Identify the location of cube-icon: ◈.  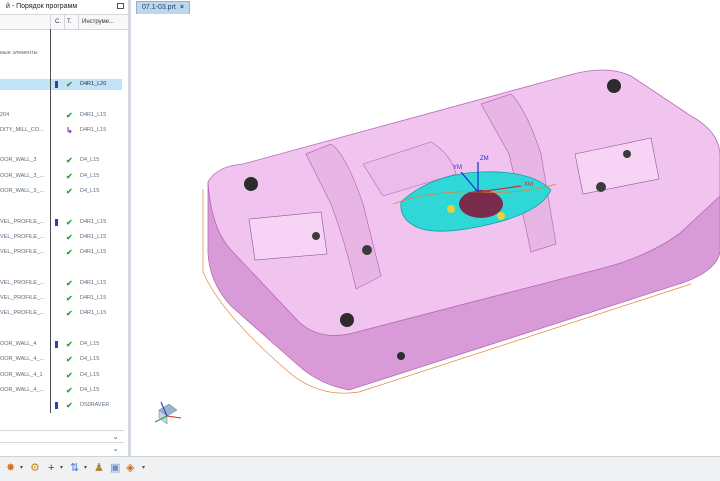
(130, 468).